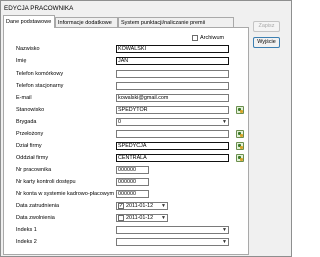 This screenshot has width=320, height=257. What do you see at coordinates (172, 61) in the screenshot?
I see `first-name-field: JAN` at bounding box center [172, 61].